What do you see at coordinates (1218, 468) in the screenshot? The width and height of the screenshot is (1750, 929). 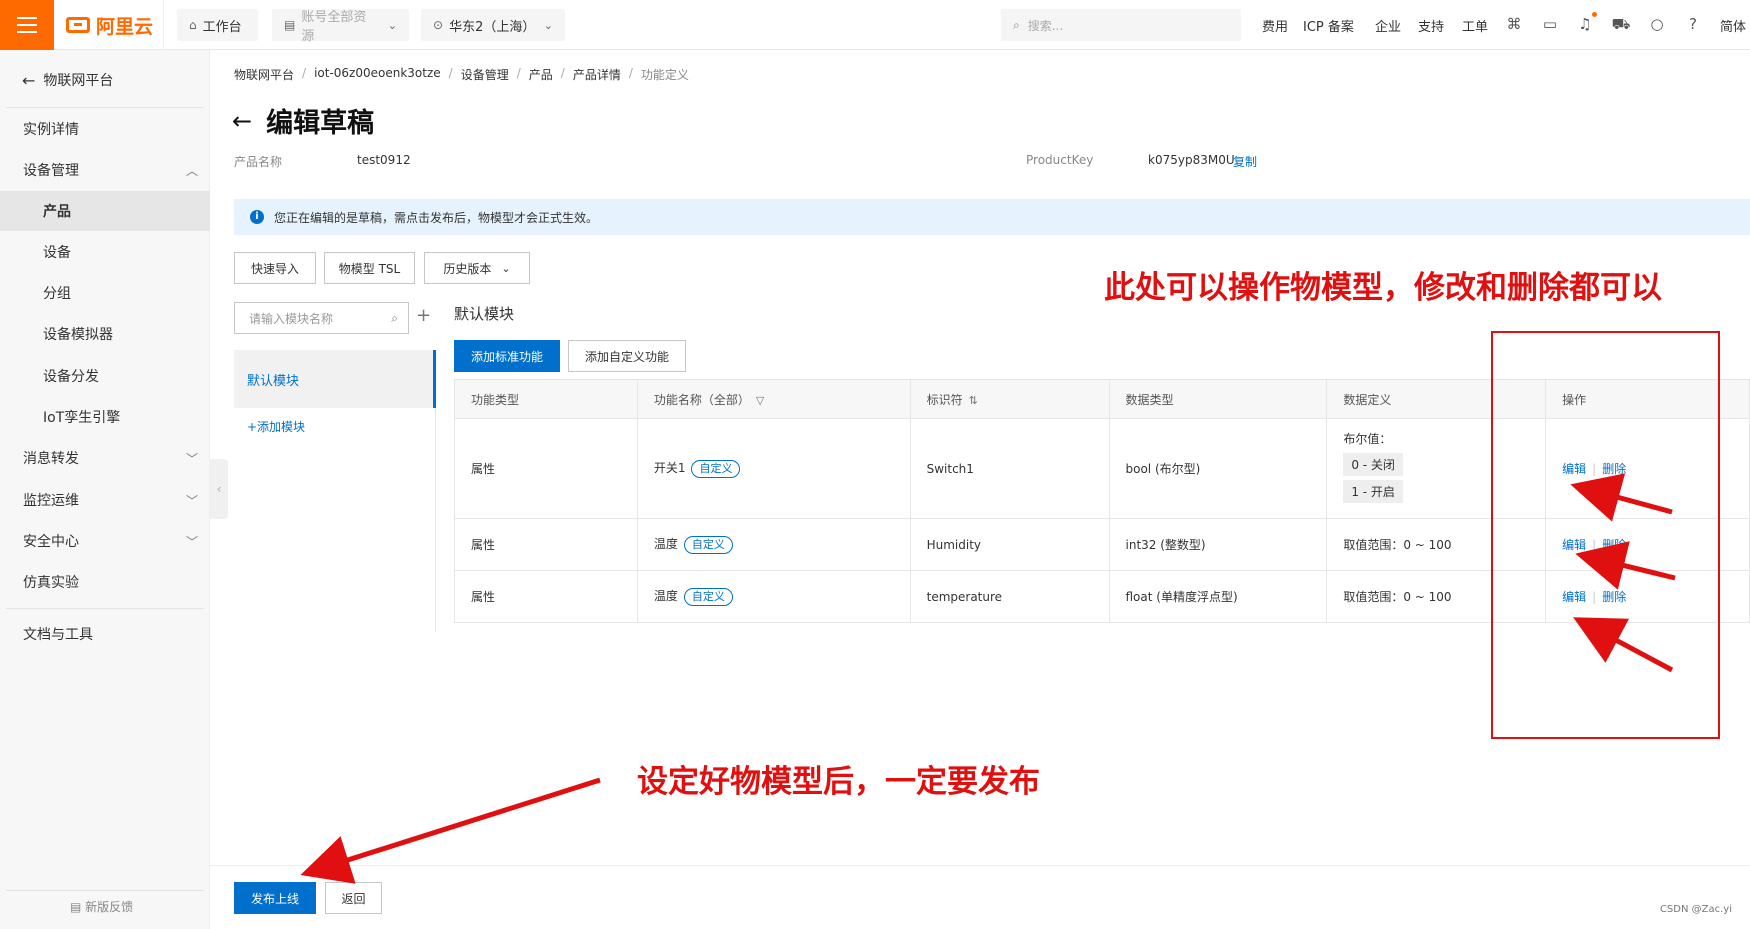 I see `cell-data-type: bool (布尔型)` at bounding box center [1218, 468].